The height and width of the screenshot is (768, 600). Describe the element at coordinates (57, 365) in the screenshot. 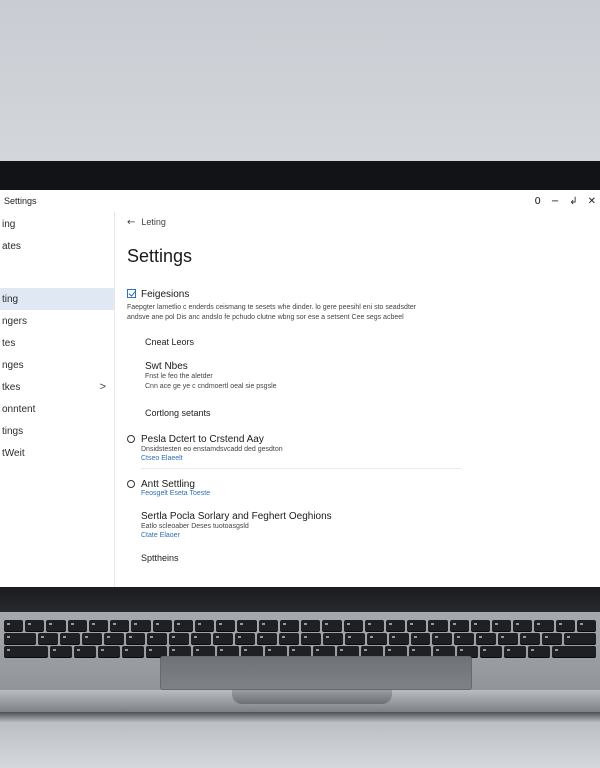

I see `sidebar-item-6: nges` at that location.